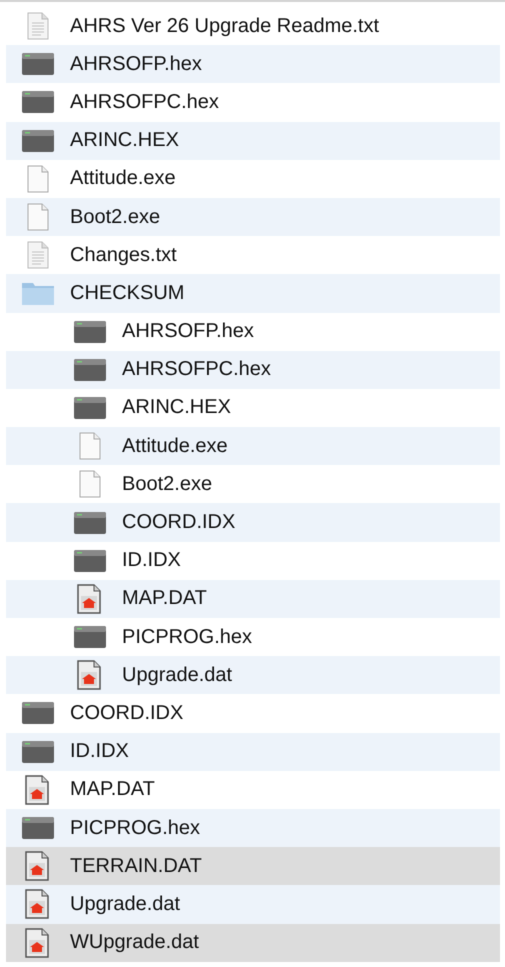 The image size is (505, 967). What do you see at coordinates (127, 293) in the screenshot?
I see `file-name: CHECKSUM` at bounding box center [127, 293].